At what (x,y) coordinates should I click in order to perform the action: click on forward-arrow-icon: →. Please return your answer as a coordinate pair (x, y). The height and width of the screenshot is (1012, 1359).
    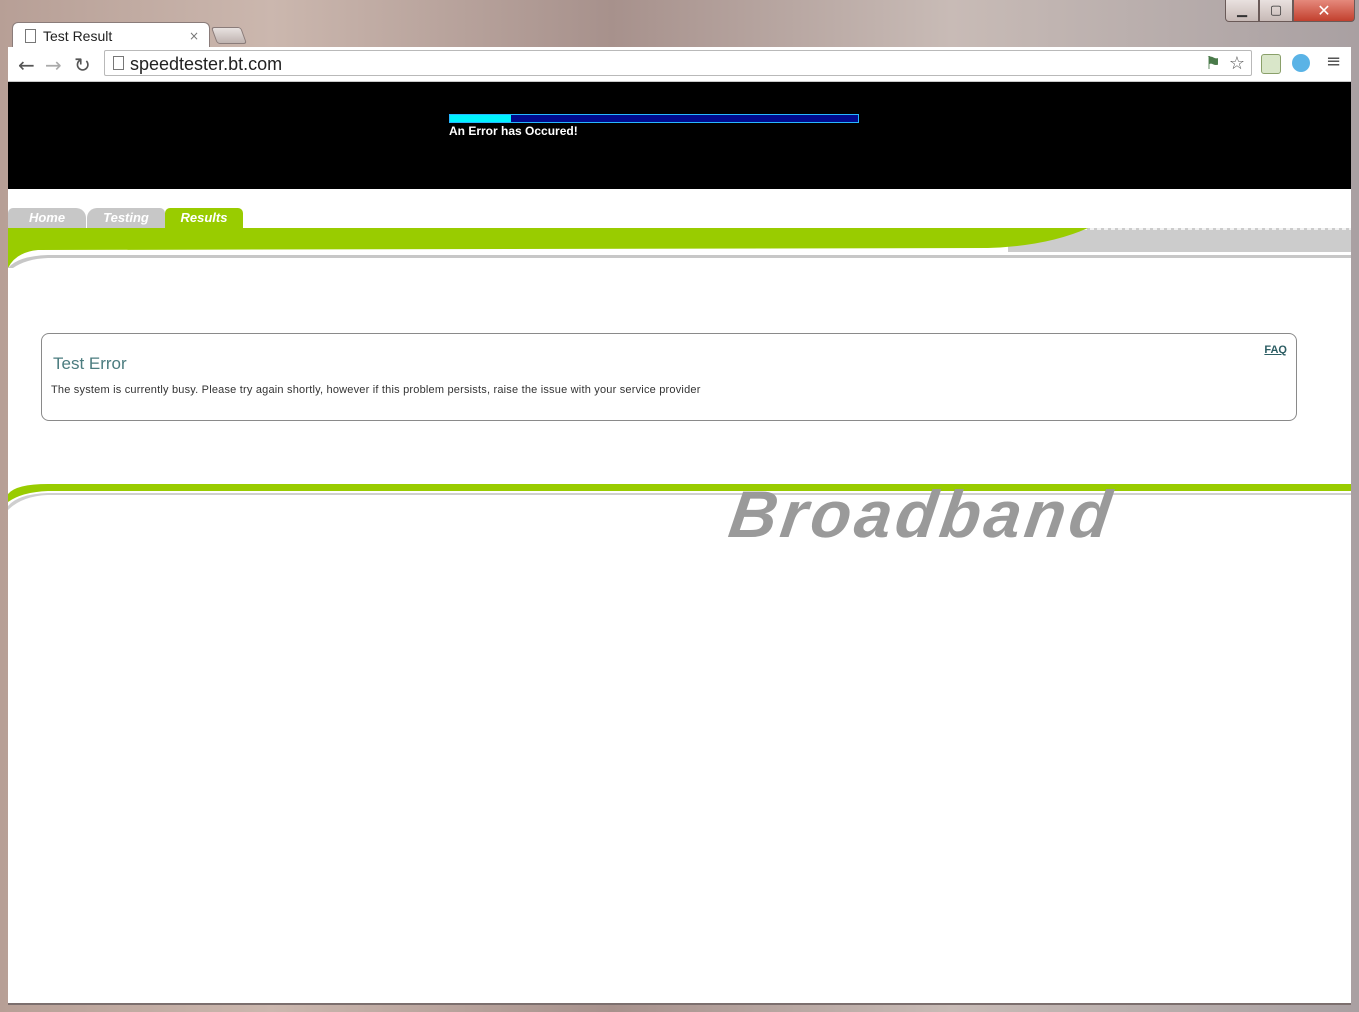
    Looking at the image, I should click on (53, 65).